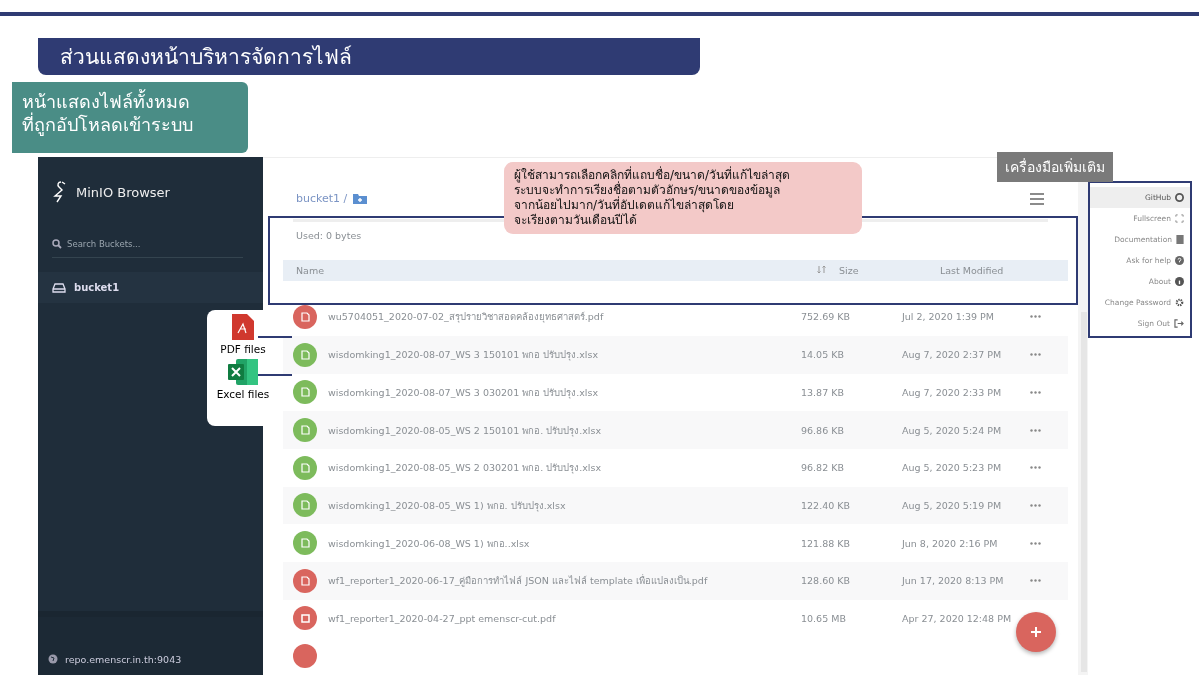 The width and height of the screenshot is (1199, 683). I want to click on book-icon, so click(1180, 239).